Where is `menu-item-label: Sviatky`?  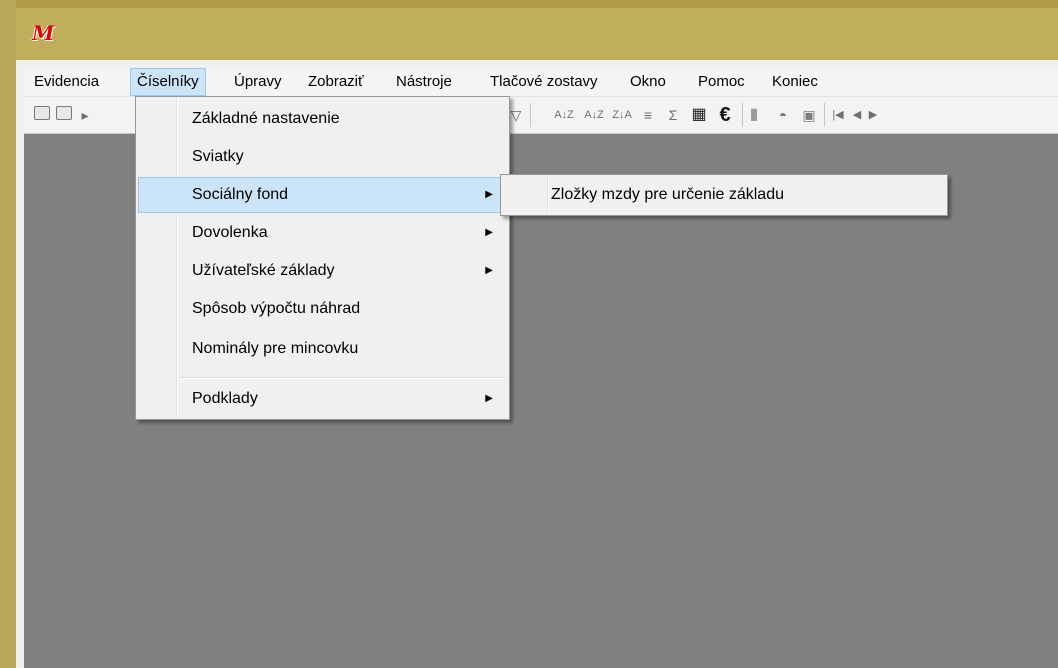 menu-item-label: Sviatky is located at coordinates (218, 156).